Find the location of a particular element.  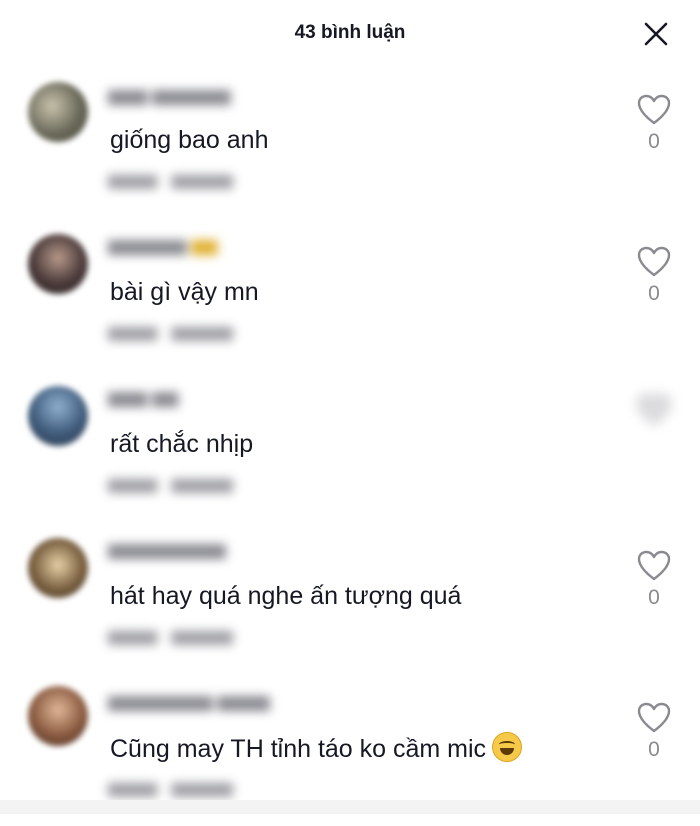

username: ▆▆▆▆▆▆ ▆▆ is located at coordinates (162, 247).